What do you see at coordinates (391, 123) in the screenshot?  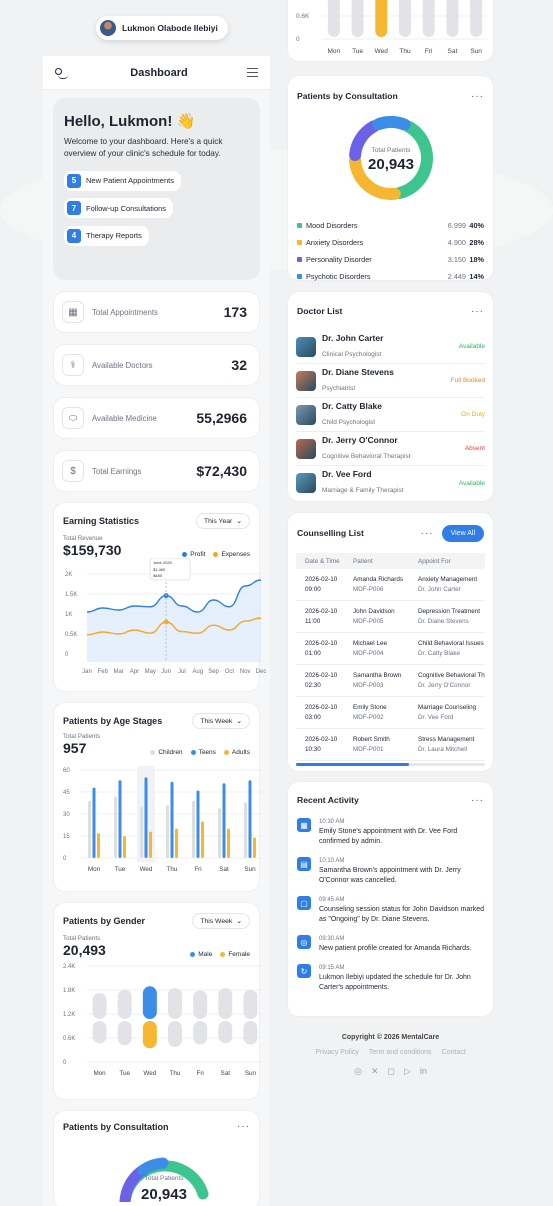 I see `donut-slice` at bounding box center [391, 123].